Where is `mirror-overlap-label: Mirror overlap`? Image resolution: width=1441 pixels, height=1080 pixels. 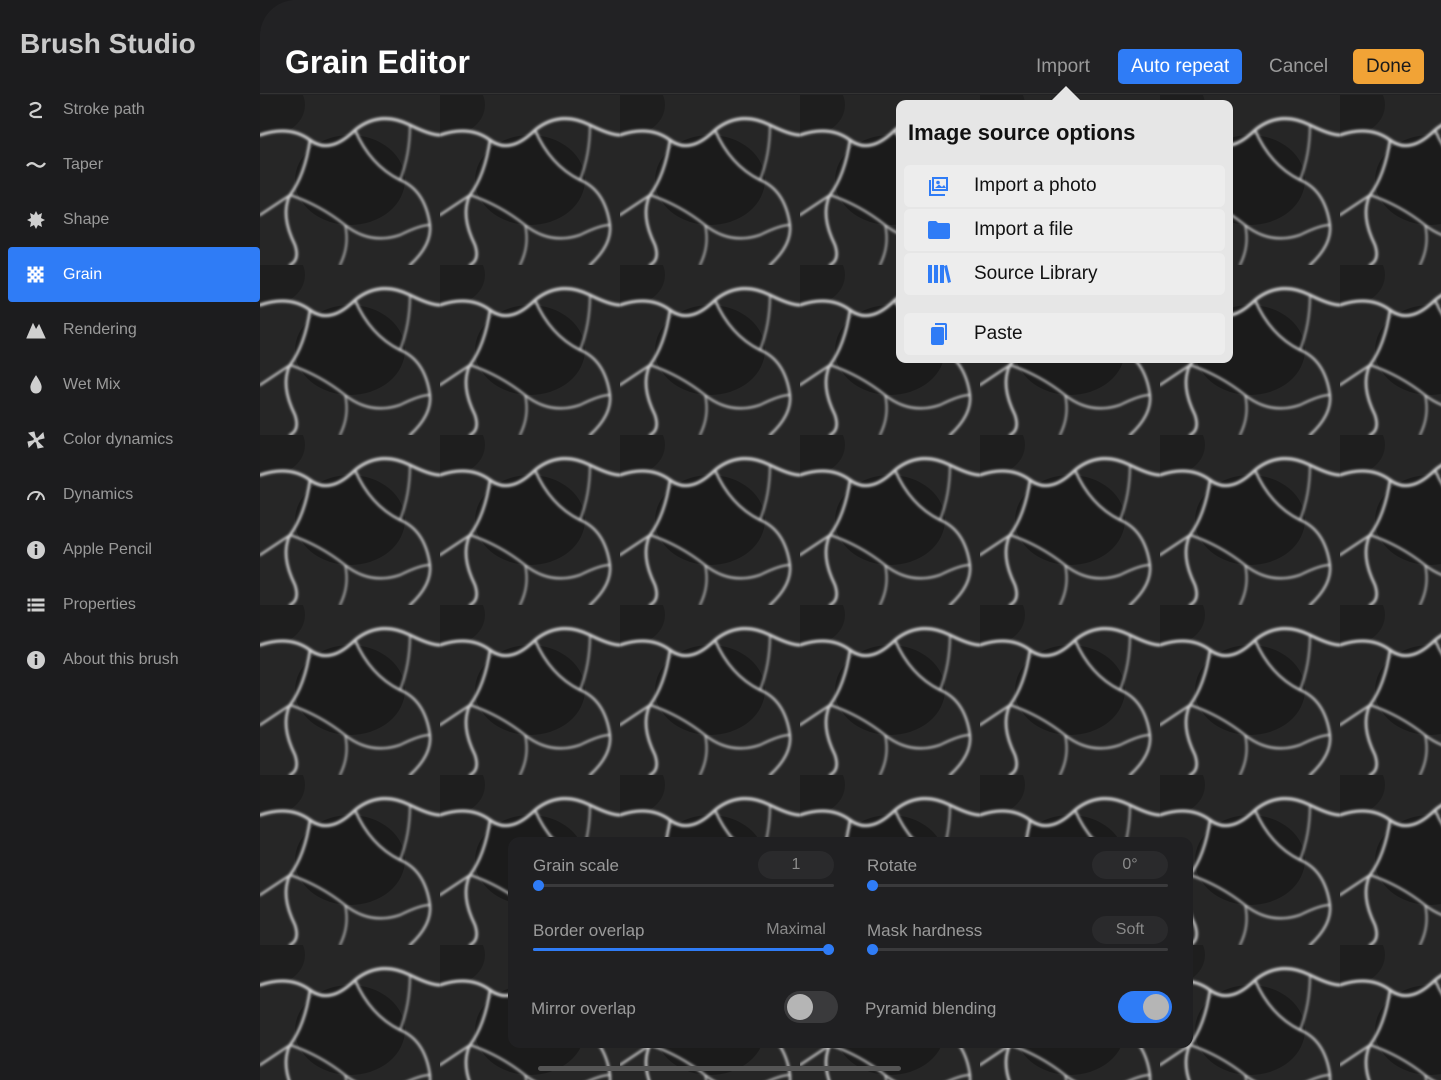 mirror-overlap-label: Mirror overlap is located at coordinates (583, 1008).